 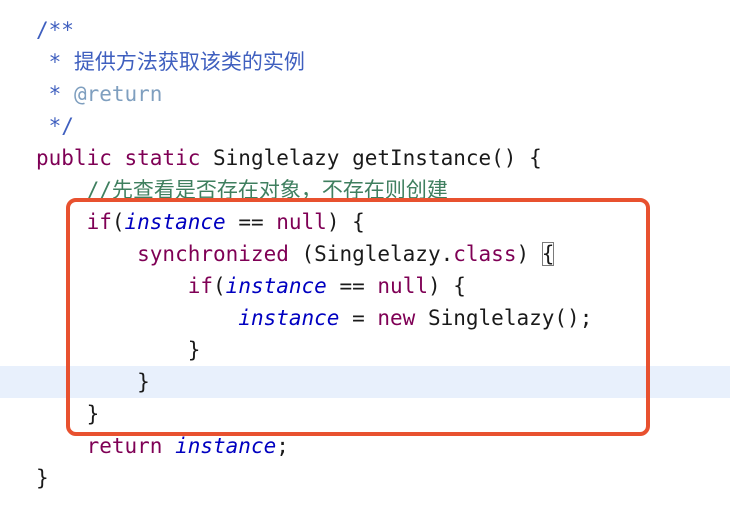 I want to click on code-token: * 提供方法获取该类的实例, so click(x=170, y=62).